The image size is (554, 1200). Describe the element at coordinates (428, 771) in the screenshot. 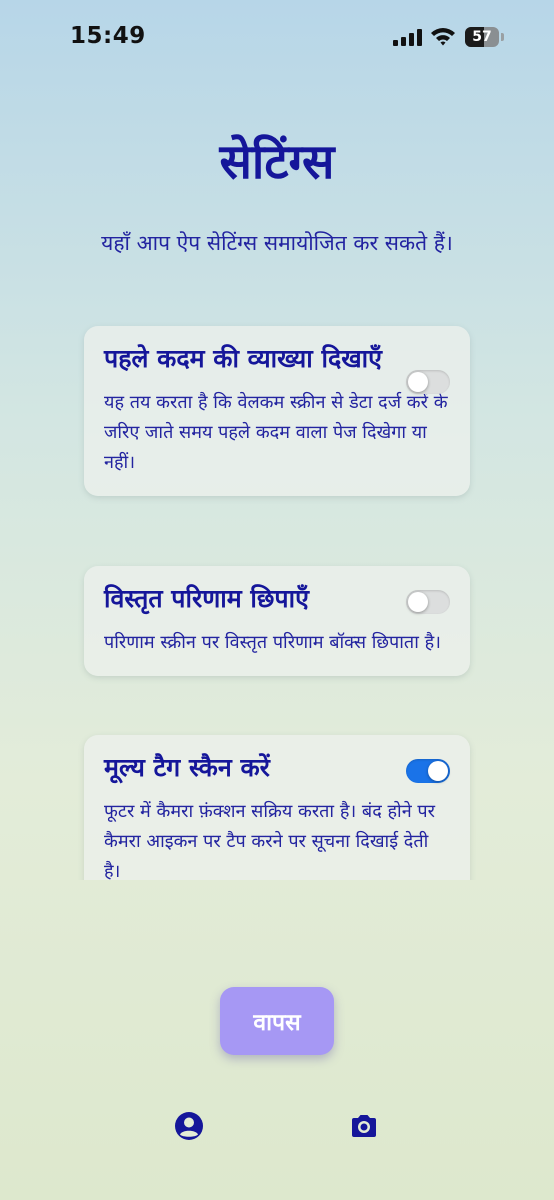

I see `scan-price-tag-toggle` at that location.